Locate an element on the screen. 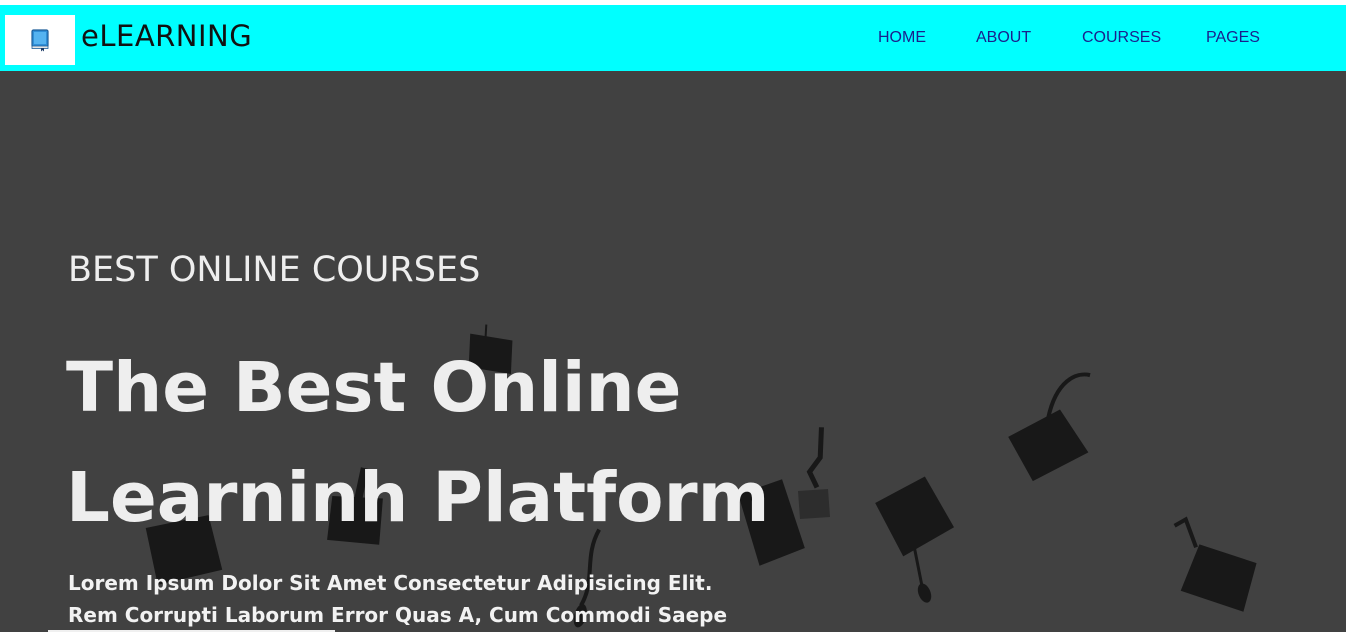 This screenshot has width=1346, height=632. nav-pages-link: PAGES is located at coordinates (1233, 38).